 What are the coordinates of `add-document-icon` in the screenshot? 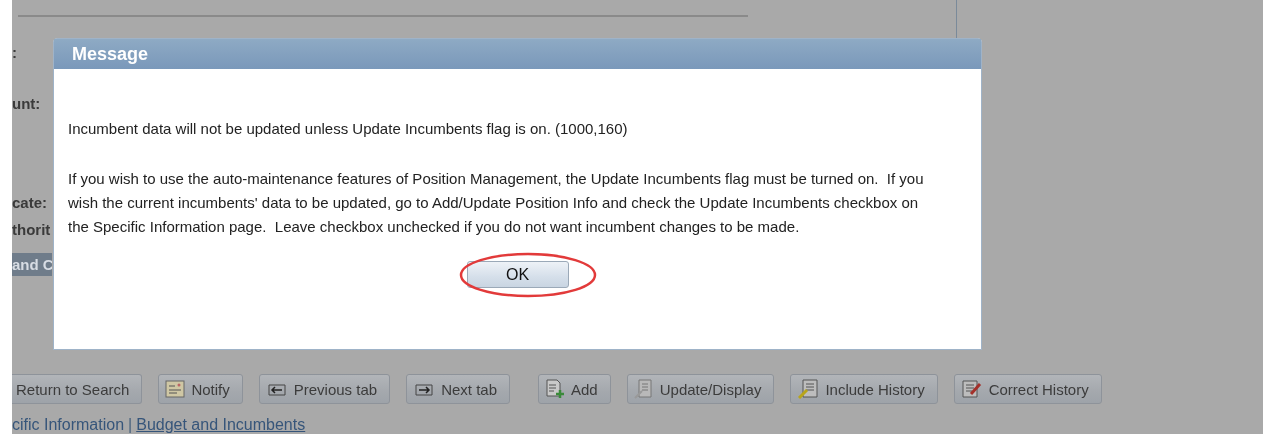 It's located at (555, 389).